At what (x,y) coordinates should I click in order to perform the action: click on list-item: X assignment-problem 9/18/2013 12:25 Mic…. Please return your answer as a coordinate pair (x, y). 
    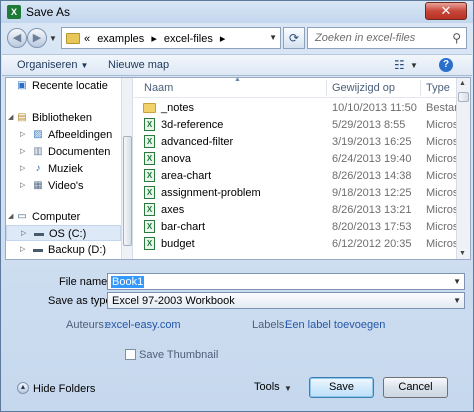
    Looking at the image, I should click on (295, 193).